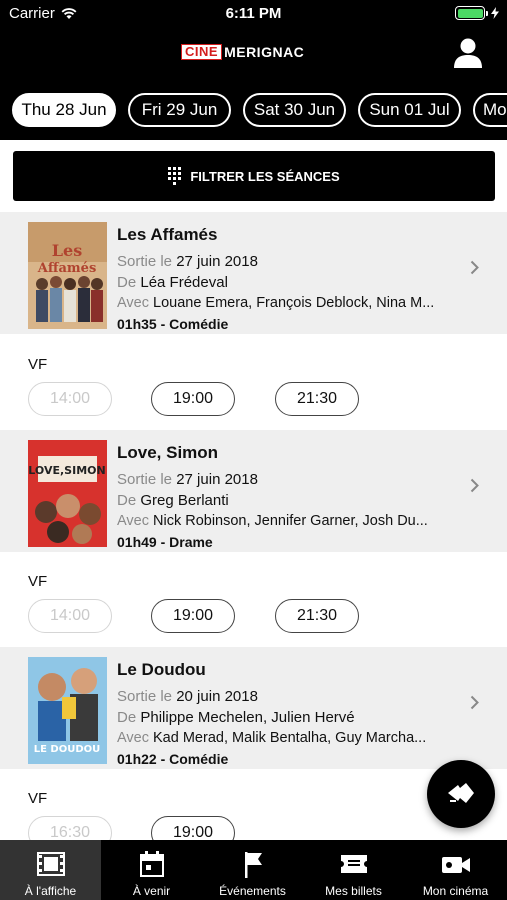  Describe the element at coordinates (455, 891) in the screenshot. I see `tab-label: Mon cinéma` at that location.